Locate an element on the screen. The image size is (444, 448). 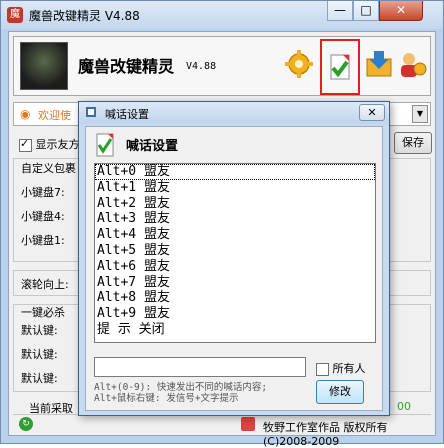
hint-line-2: Alt+鼠标右键: 发信号+文字提示 is located at coordinates (166, 398).